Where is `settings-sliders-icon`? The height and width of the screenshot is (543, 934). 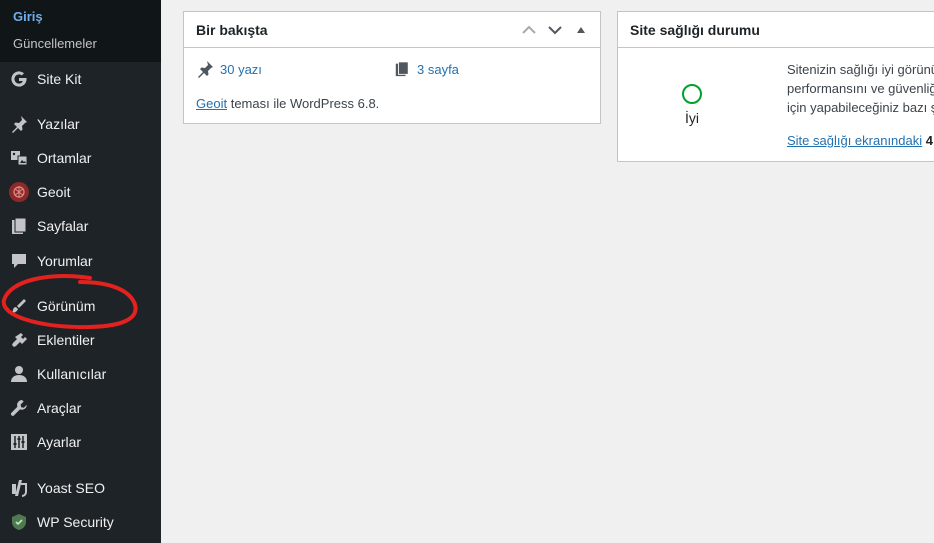 settings-sliders-icon is located at coordinates (19, 442).